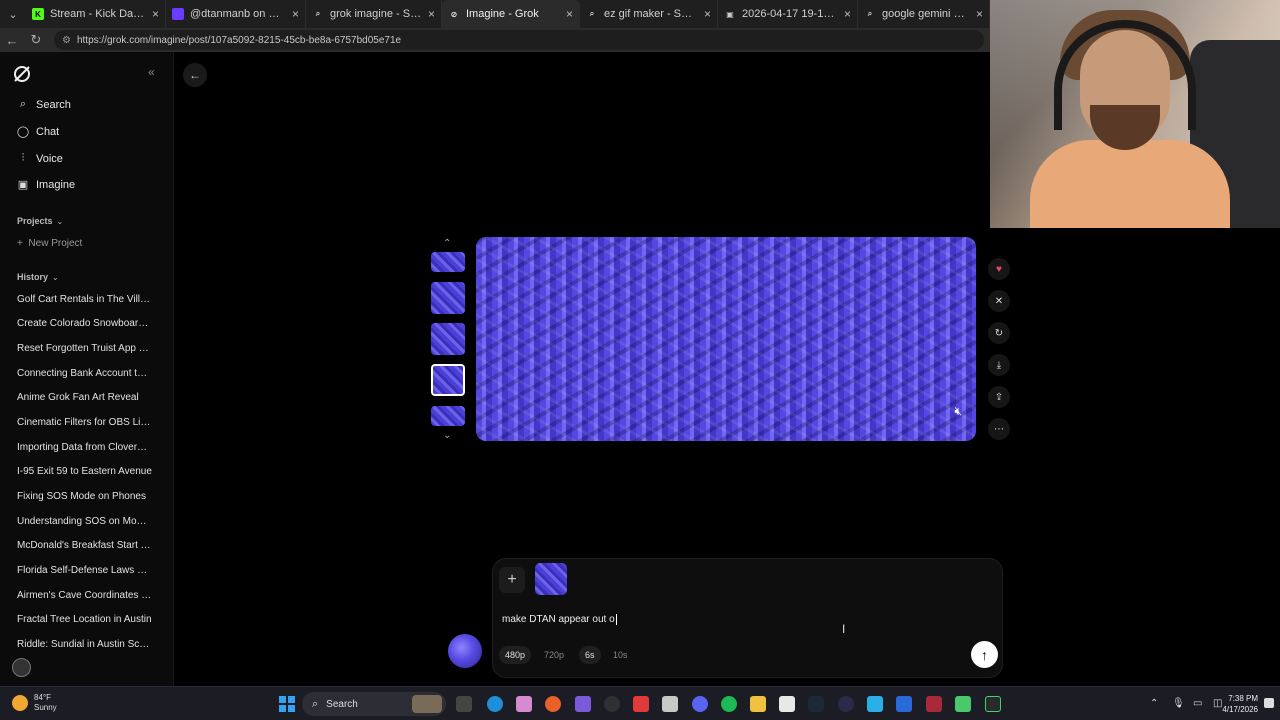 This screenshot has height=720, width=1280. Describe the element at coordinates (1237, 704) in the screenshot. I see `system-clock: 7:38 PM 4/17/2026` at that location.